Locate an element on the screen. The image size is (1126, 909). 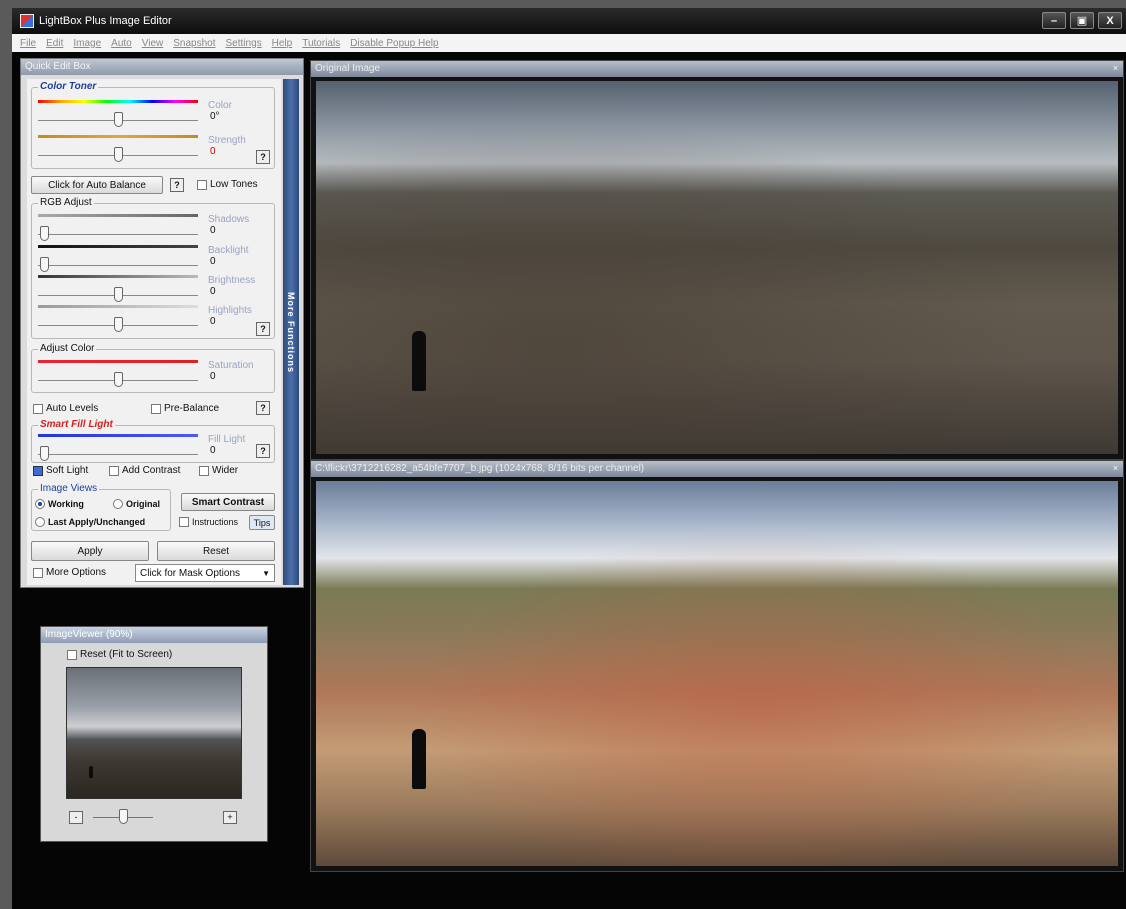
pre-balance-help-button: ? is located at coordinates (263, 408).